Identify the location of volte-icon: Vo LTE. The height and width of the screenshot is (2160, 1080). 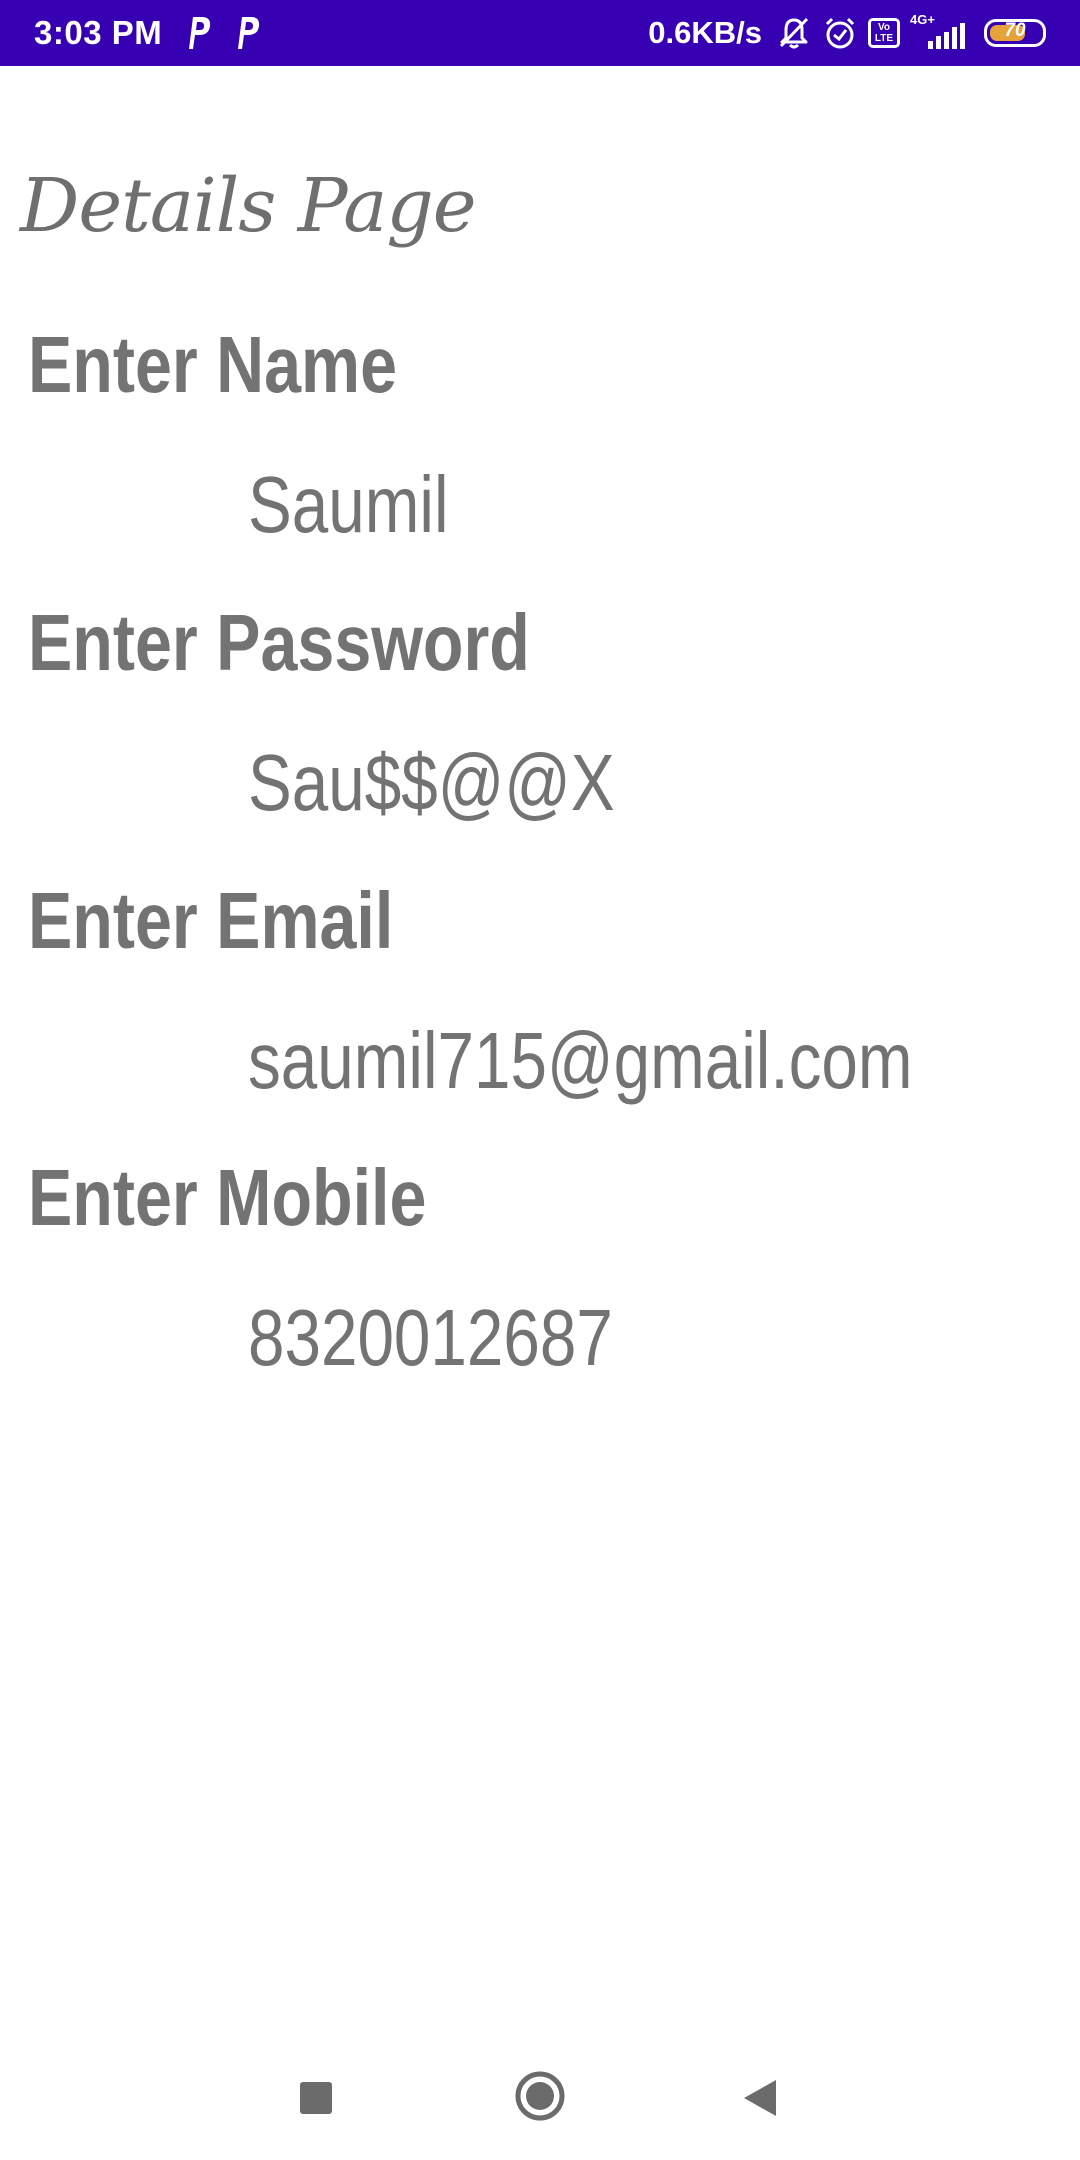
(884, 33).